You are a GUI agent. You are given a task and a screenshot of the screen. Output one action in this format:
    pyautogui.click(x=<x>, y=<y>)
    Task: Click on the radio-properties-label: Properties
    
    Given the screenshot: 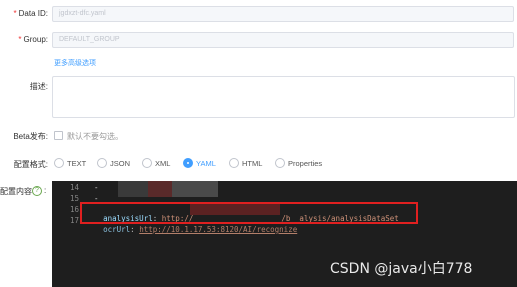 What is the action you would take?
    pyautogui.click(x=305, y=163)
    